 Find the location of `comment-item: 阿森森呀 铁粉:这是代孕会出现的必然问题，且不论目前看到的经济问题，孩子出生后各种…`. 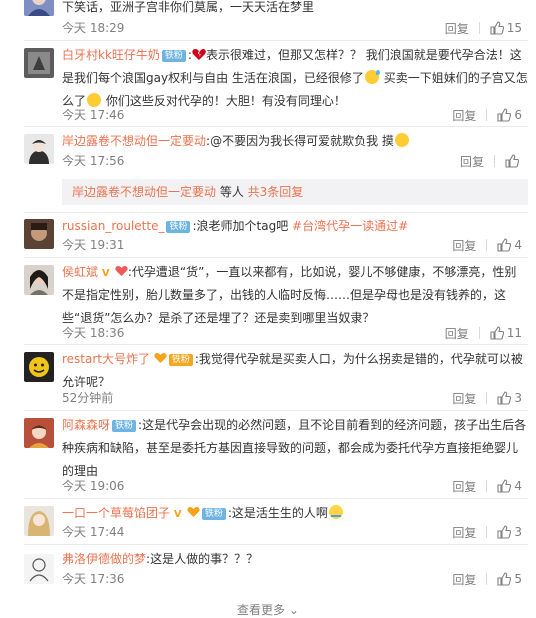

comment-item: 阿森森呀 铁粉:这是代孕会出现的必然问题，且不论目前看到的经济问题，孩子出生后各种… is located at coordinates (268, 455).